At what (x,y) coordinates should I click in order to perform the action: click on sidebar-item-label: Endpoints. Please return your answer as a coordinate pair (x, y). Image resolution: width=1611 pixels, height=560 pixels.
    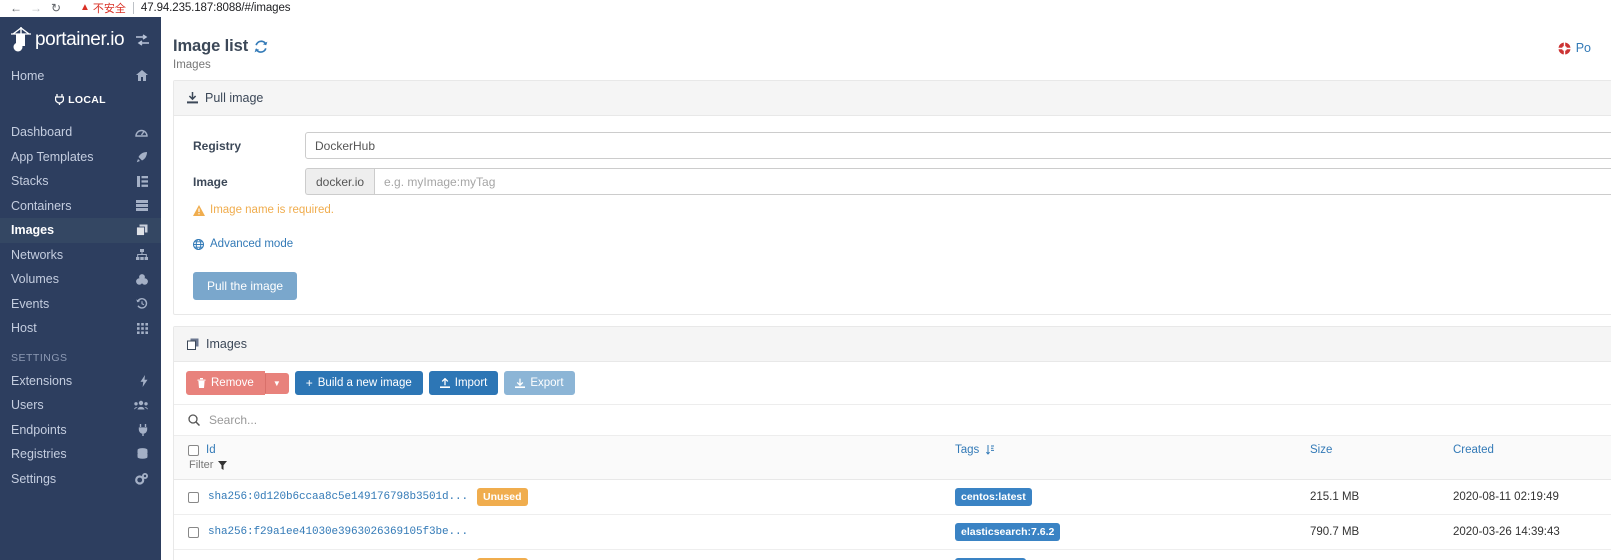
    Looking at the image, I should click on (39, 429).